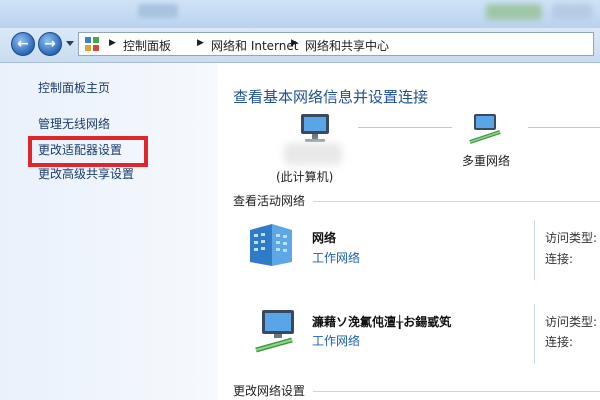  What do you see at coordinates (277, 331) in the screenshot?
I see `network-computer-icon` at bounding box center [277, 331].